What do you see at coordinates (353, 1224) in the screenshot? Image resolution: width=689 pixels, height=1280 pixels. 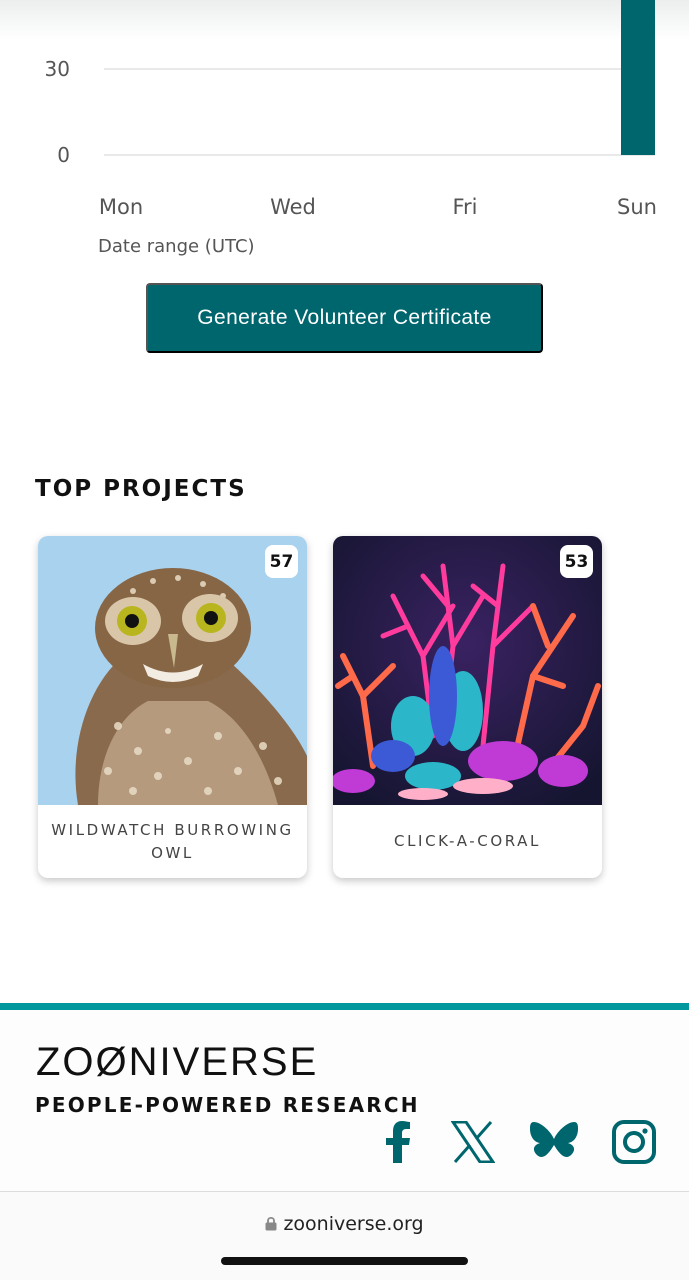 I see `url-text: zooniverse.org` at bounding box center [353, 1224].